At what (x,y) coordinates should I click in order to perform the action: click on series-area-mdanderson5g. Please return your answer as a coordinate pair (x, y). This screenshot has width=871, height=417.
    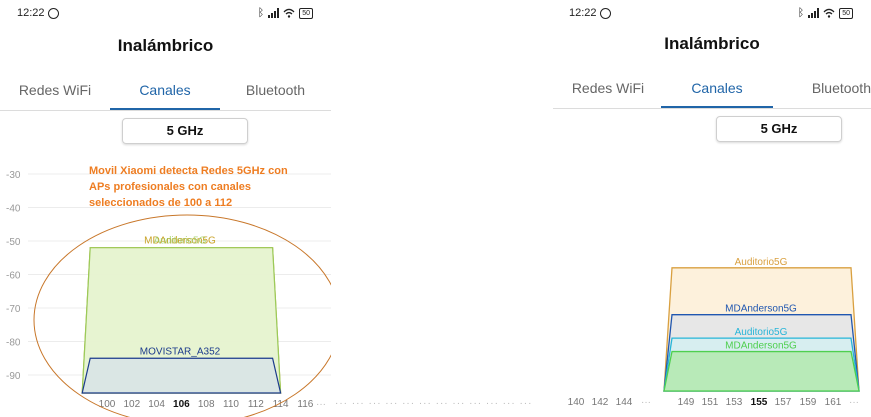
    Looking at the image, I should click on (761, 371).